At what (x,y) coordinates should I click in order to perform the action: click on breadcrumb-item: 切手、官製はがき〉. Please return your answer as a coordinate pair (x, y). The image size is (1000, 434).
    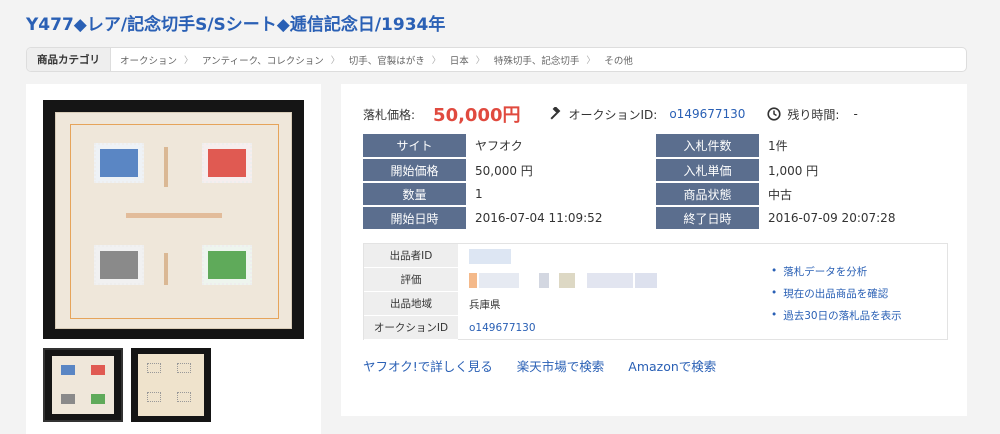
    Looking at the image, I should click on (390, 60).